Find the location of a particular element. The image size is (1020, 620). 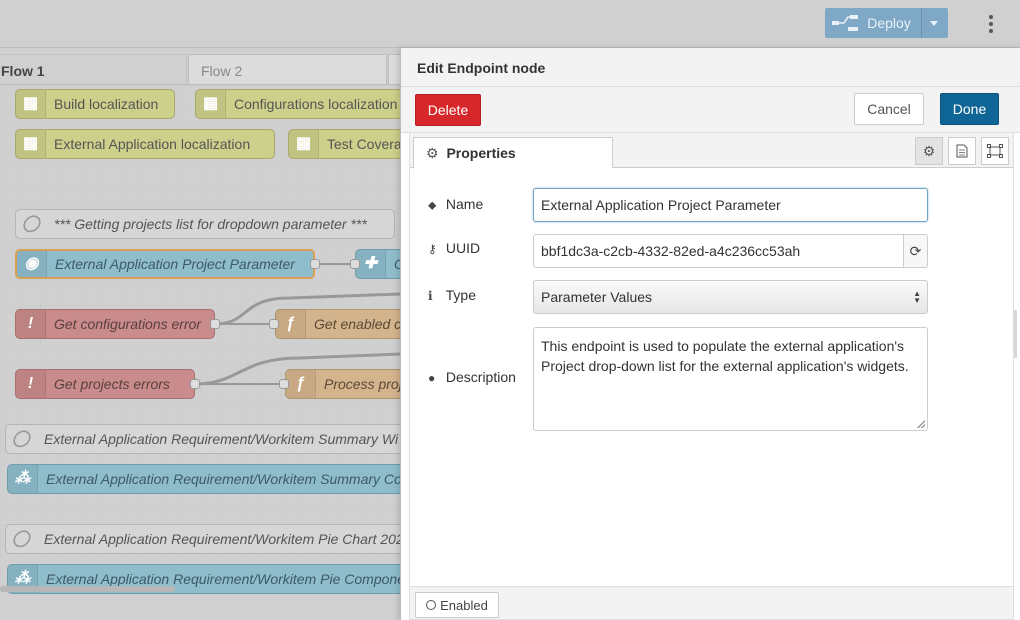

node-label: Get projects errors is located at coordinates (112, 384).